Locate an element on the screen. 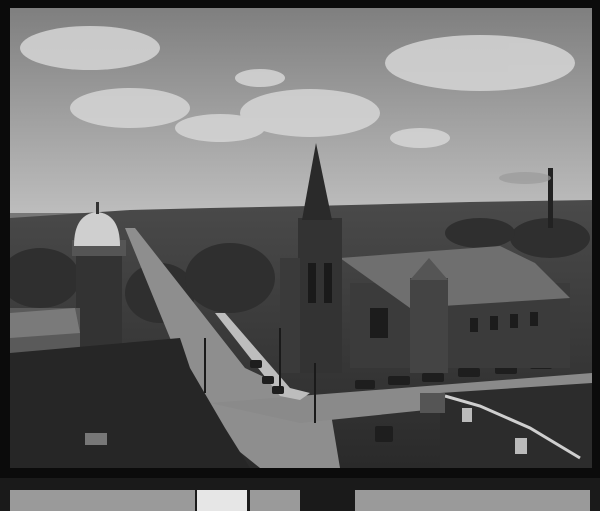 This screenshot has height=511, width=600. rooftop-window is located at coordinates (96, 439).